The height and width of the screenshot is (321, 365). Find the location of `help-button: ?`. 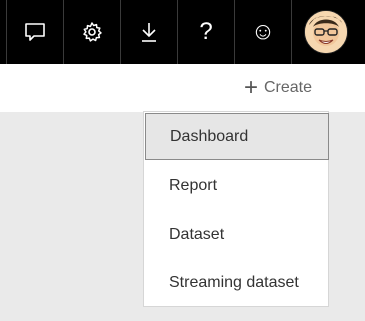

help-button: ? is located at coordinates (205, 32).